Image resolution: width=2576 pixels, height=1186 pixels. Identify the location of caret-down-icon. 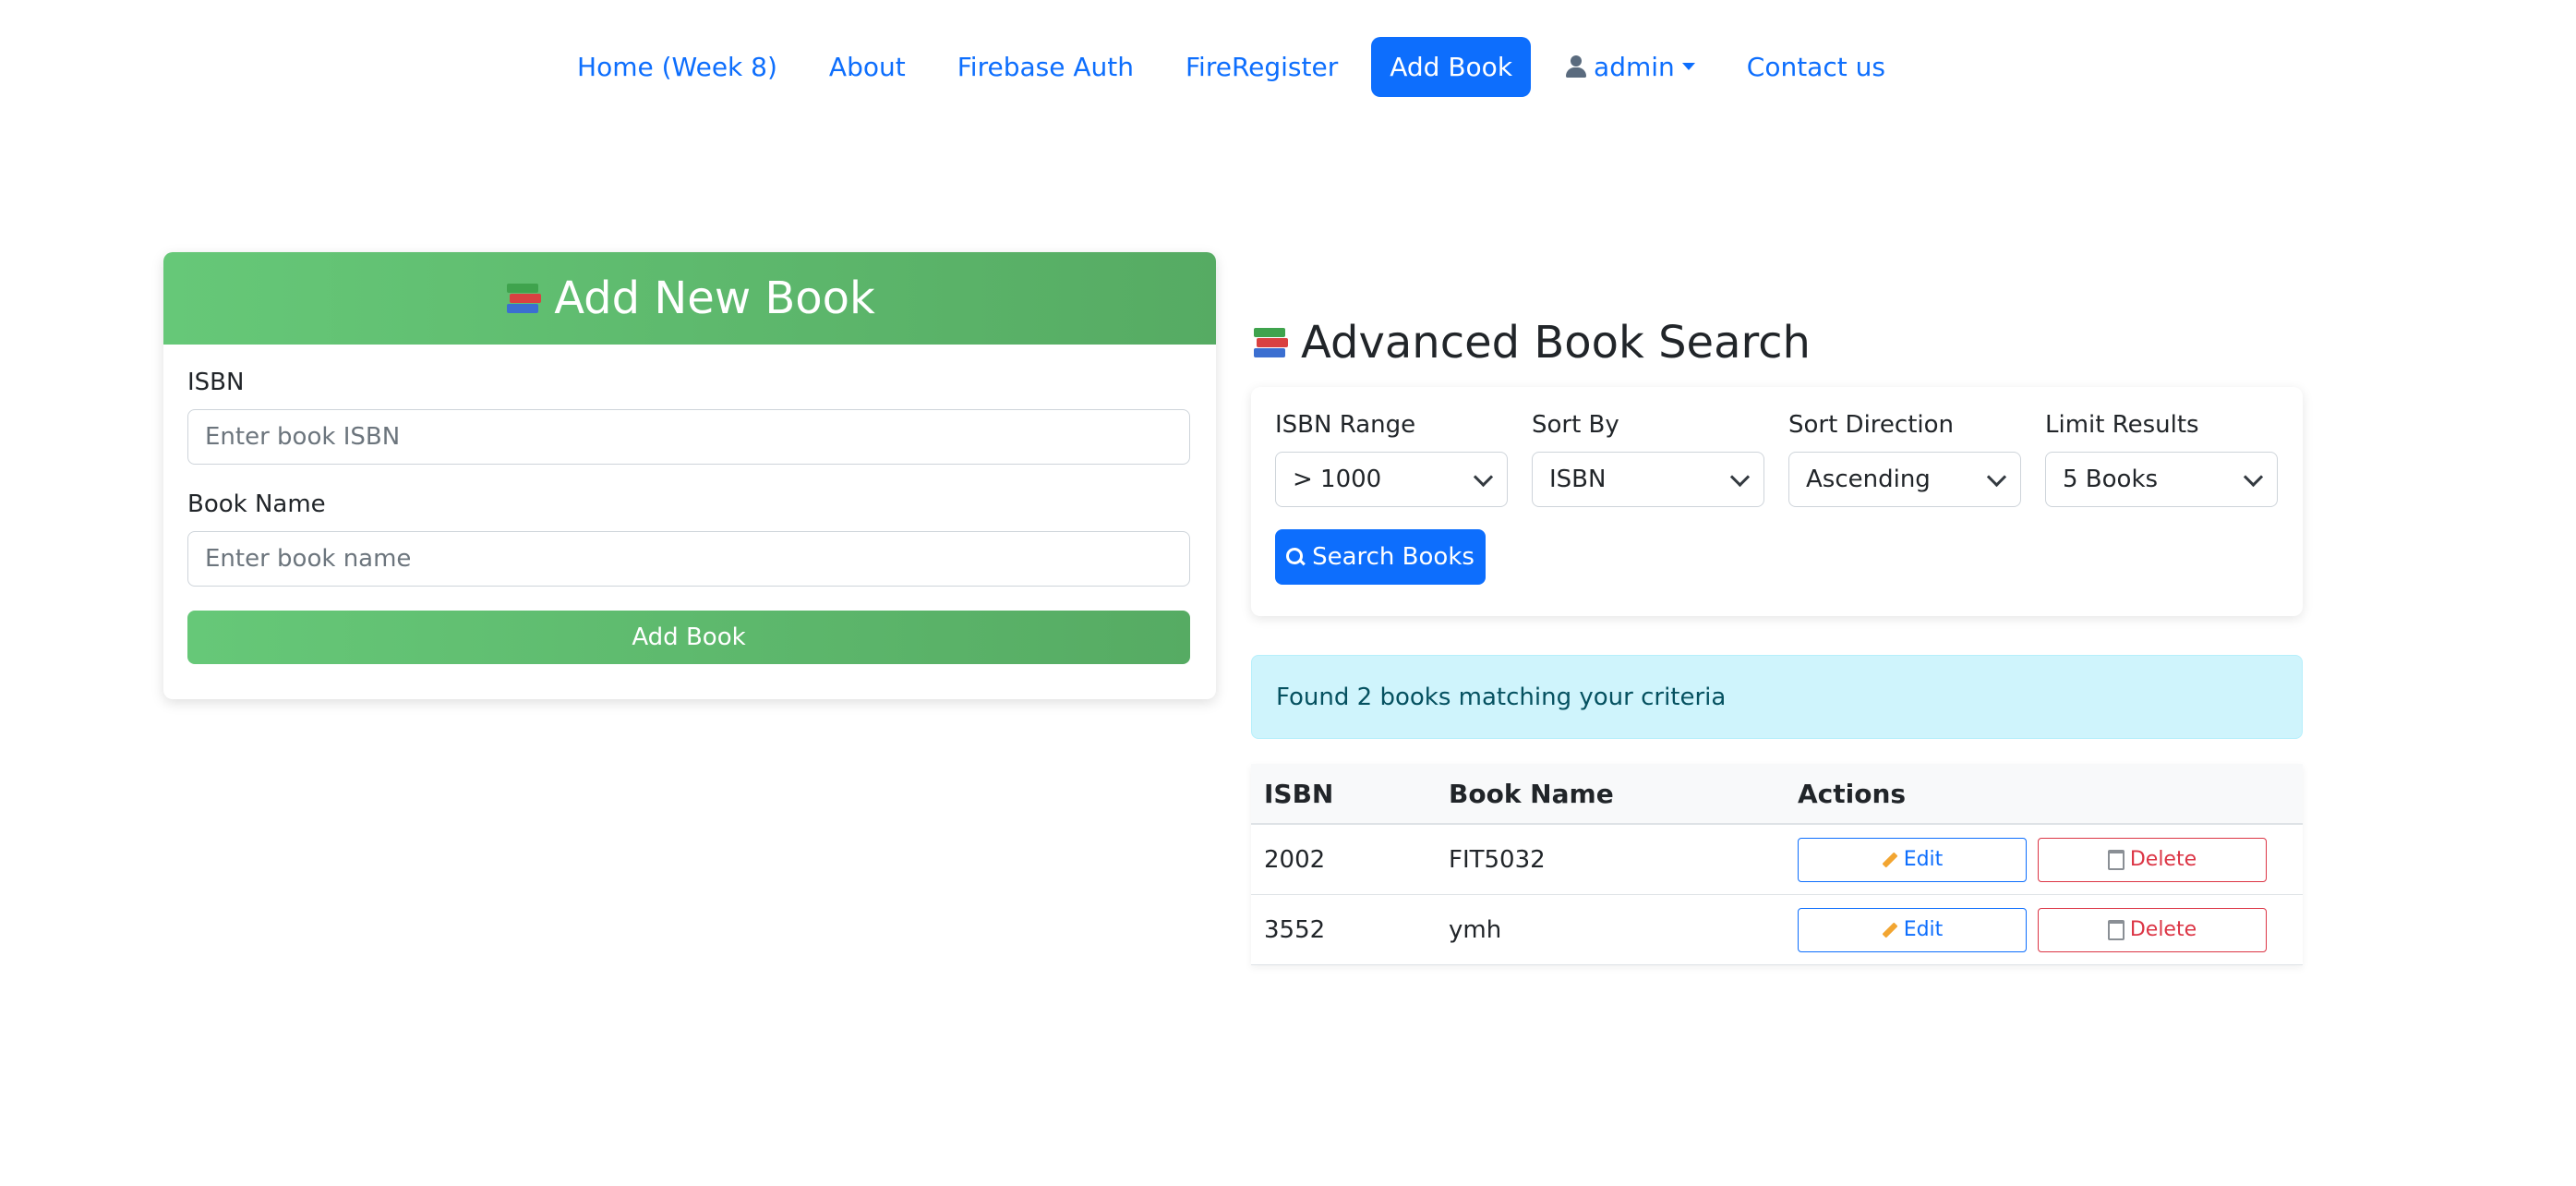
(1688, 67).